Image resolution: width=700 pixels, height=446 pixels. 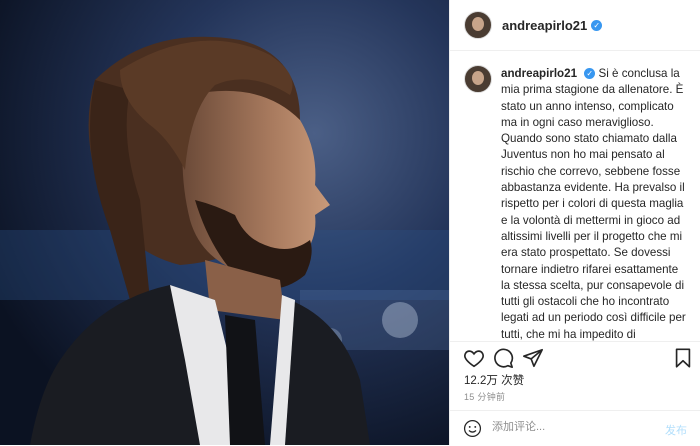 What do you see at coordinates (472, 428) in the screenshot?
I see `emoji-icon` at bounding box center [472, 428].